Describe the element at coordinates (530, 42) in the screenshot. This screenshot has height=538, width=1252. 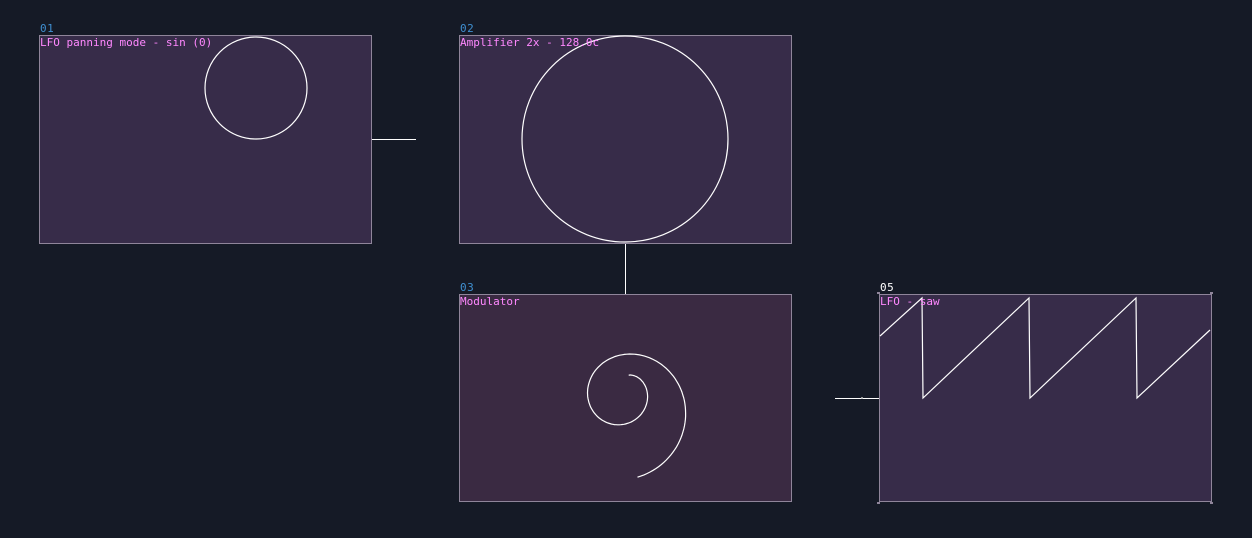
I see `node-02-title: Amplifier 2x - 128.0c` at that location.